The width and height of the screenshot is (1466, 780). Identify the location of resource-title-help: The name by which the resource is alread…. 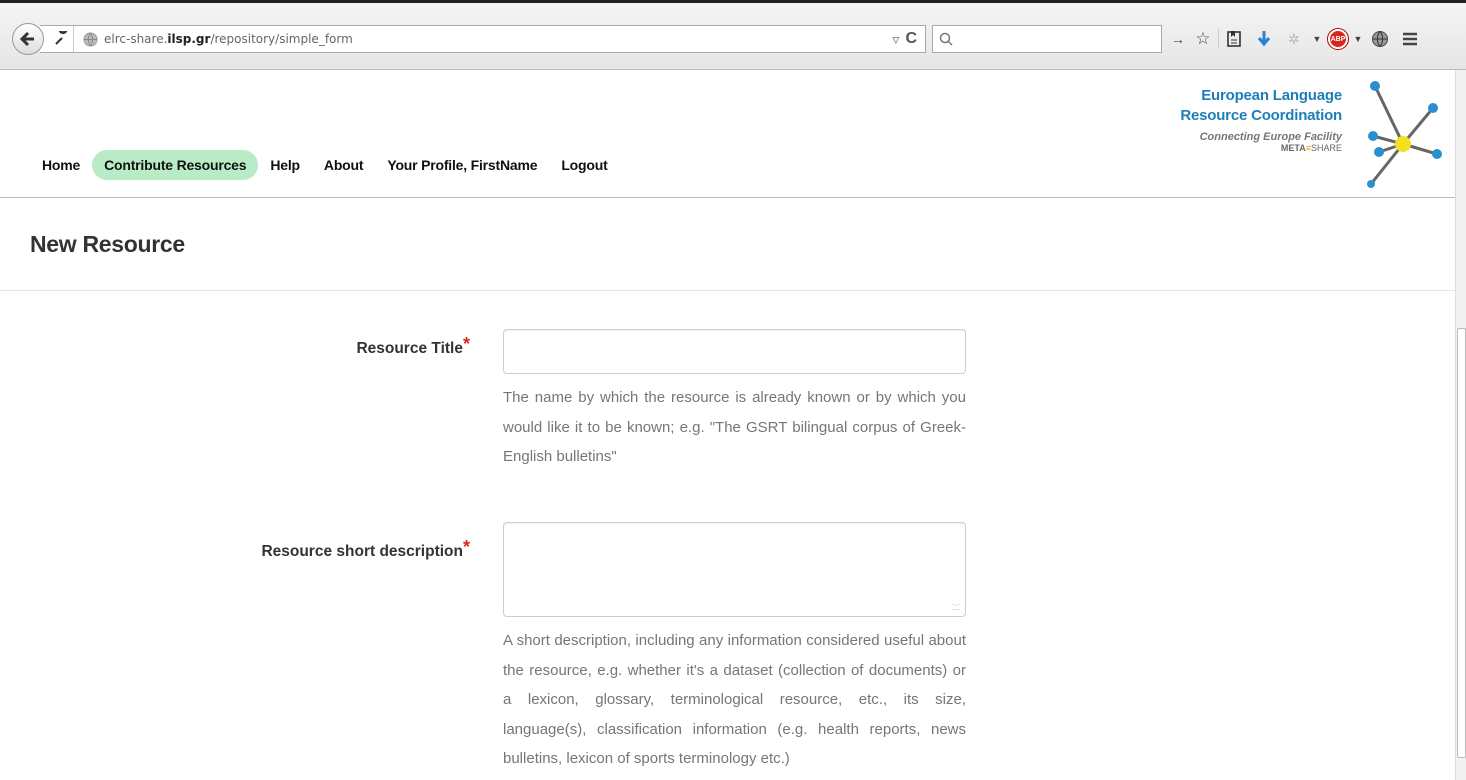
(734, 427).